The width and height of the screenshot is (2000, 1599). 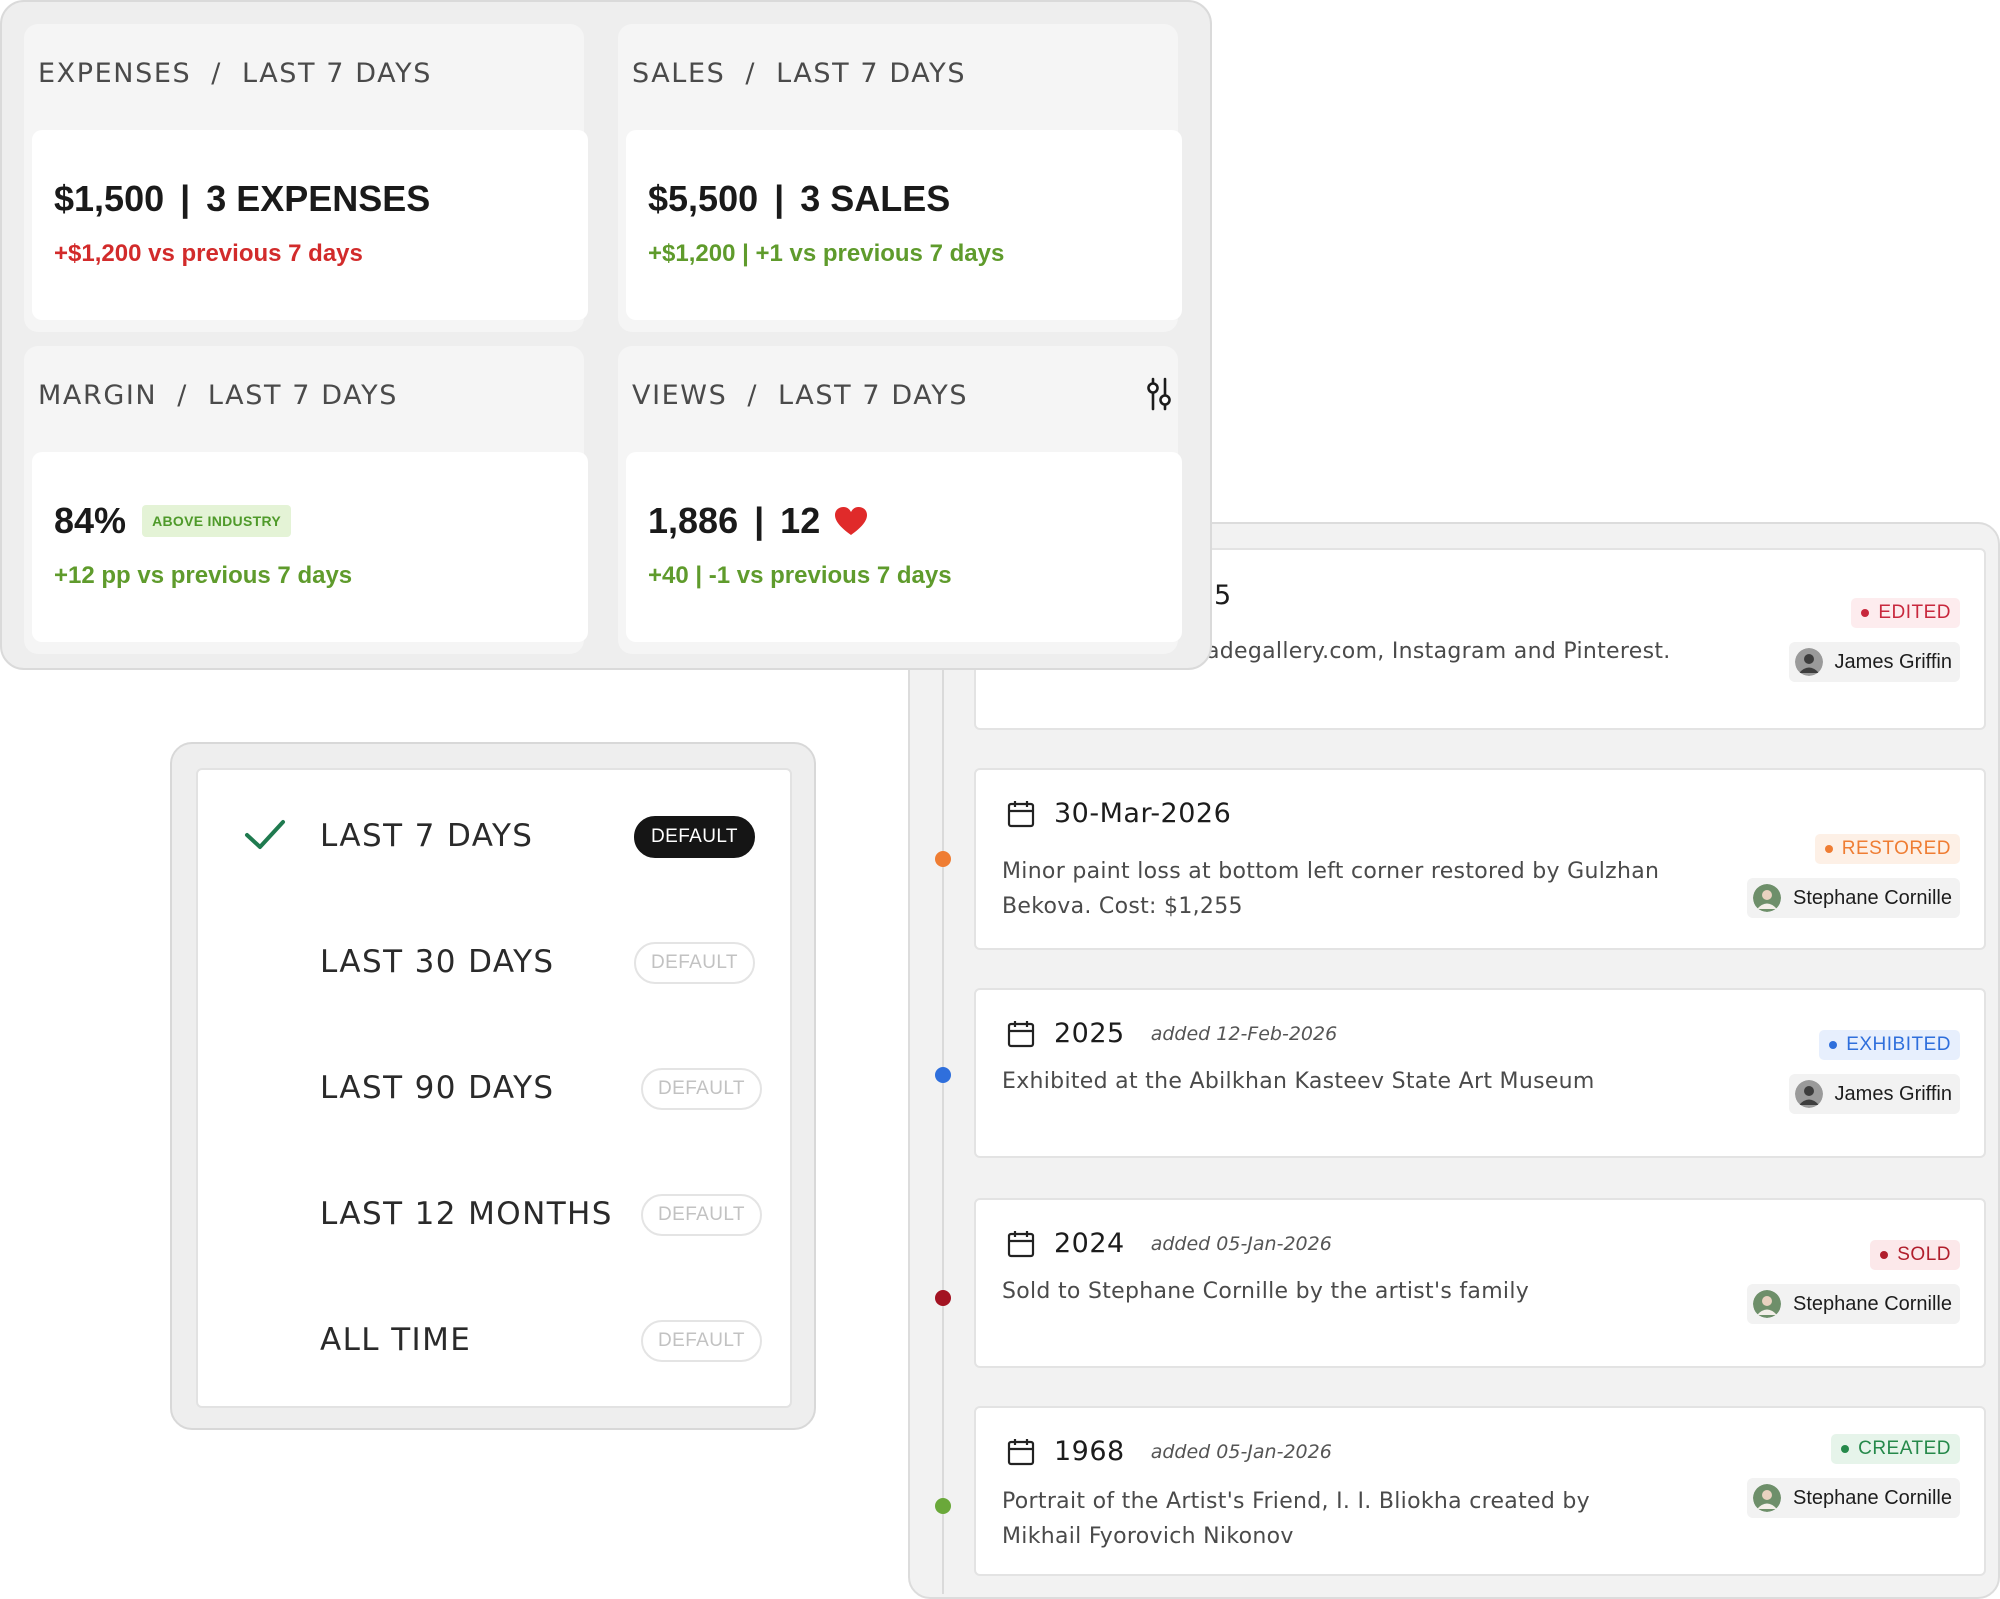 I want to click on range-option-last-90-days: LAST 90 DAYS DEFAULT, so click(x=494, y=1092).